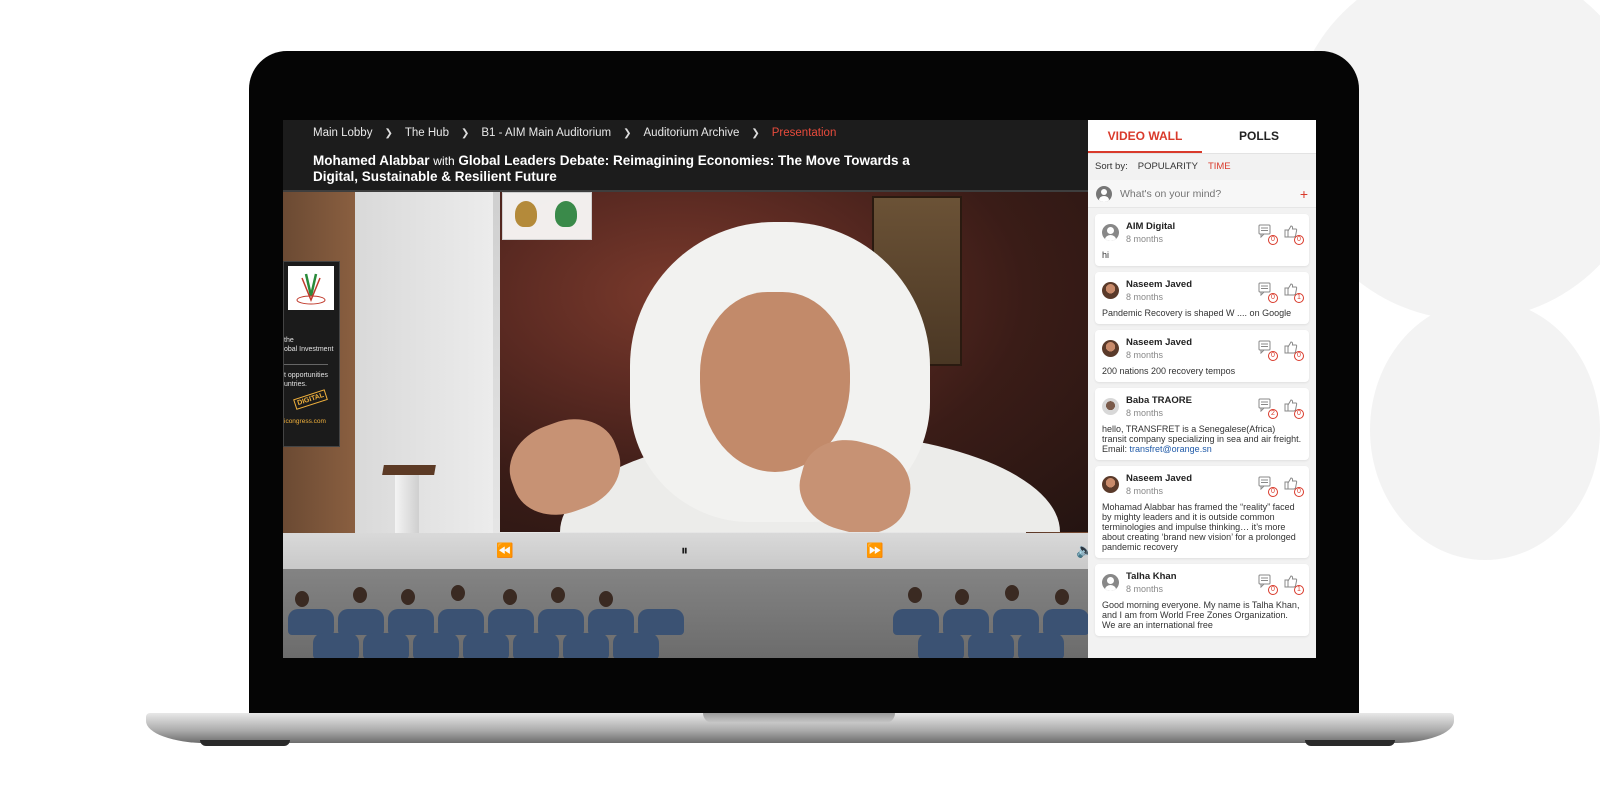  I want to click on breadcrumb-auditorium-archive: Auditorium Archive, so click(692, 133).